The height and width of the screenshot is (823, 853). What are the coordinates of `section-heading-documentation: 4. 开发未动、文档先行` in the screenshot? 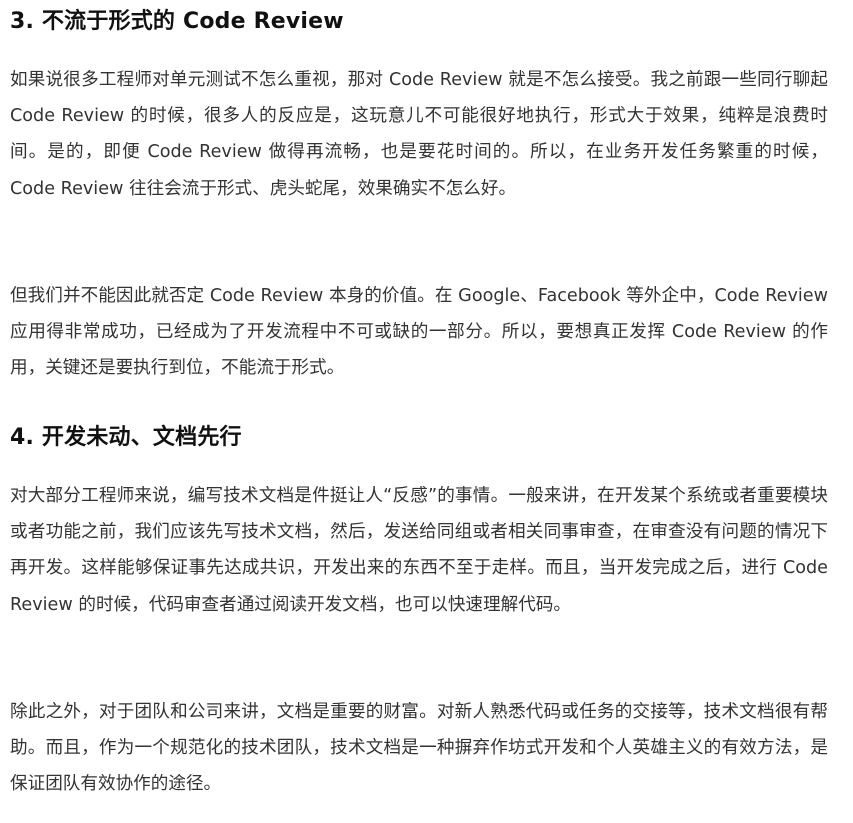 It's located at (126, 437).